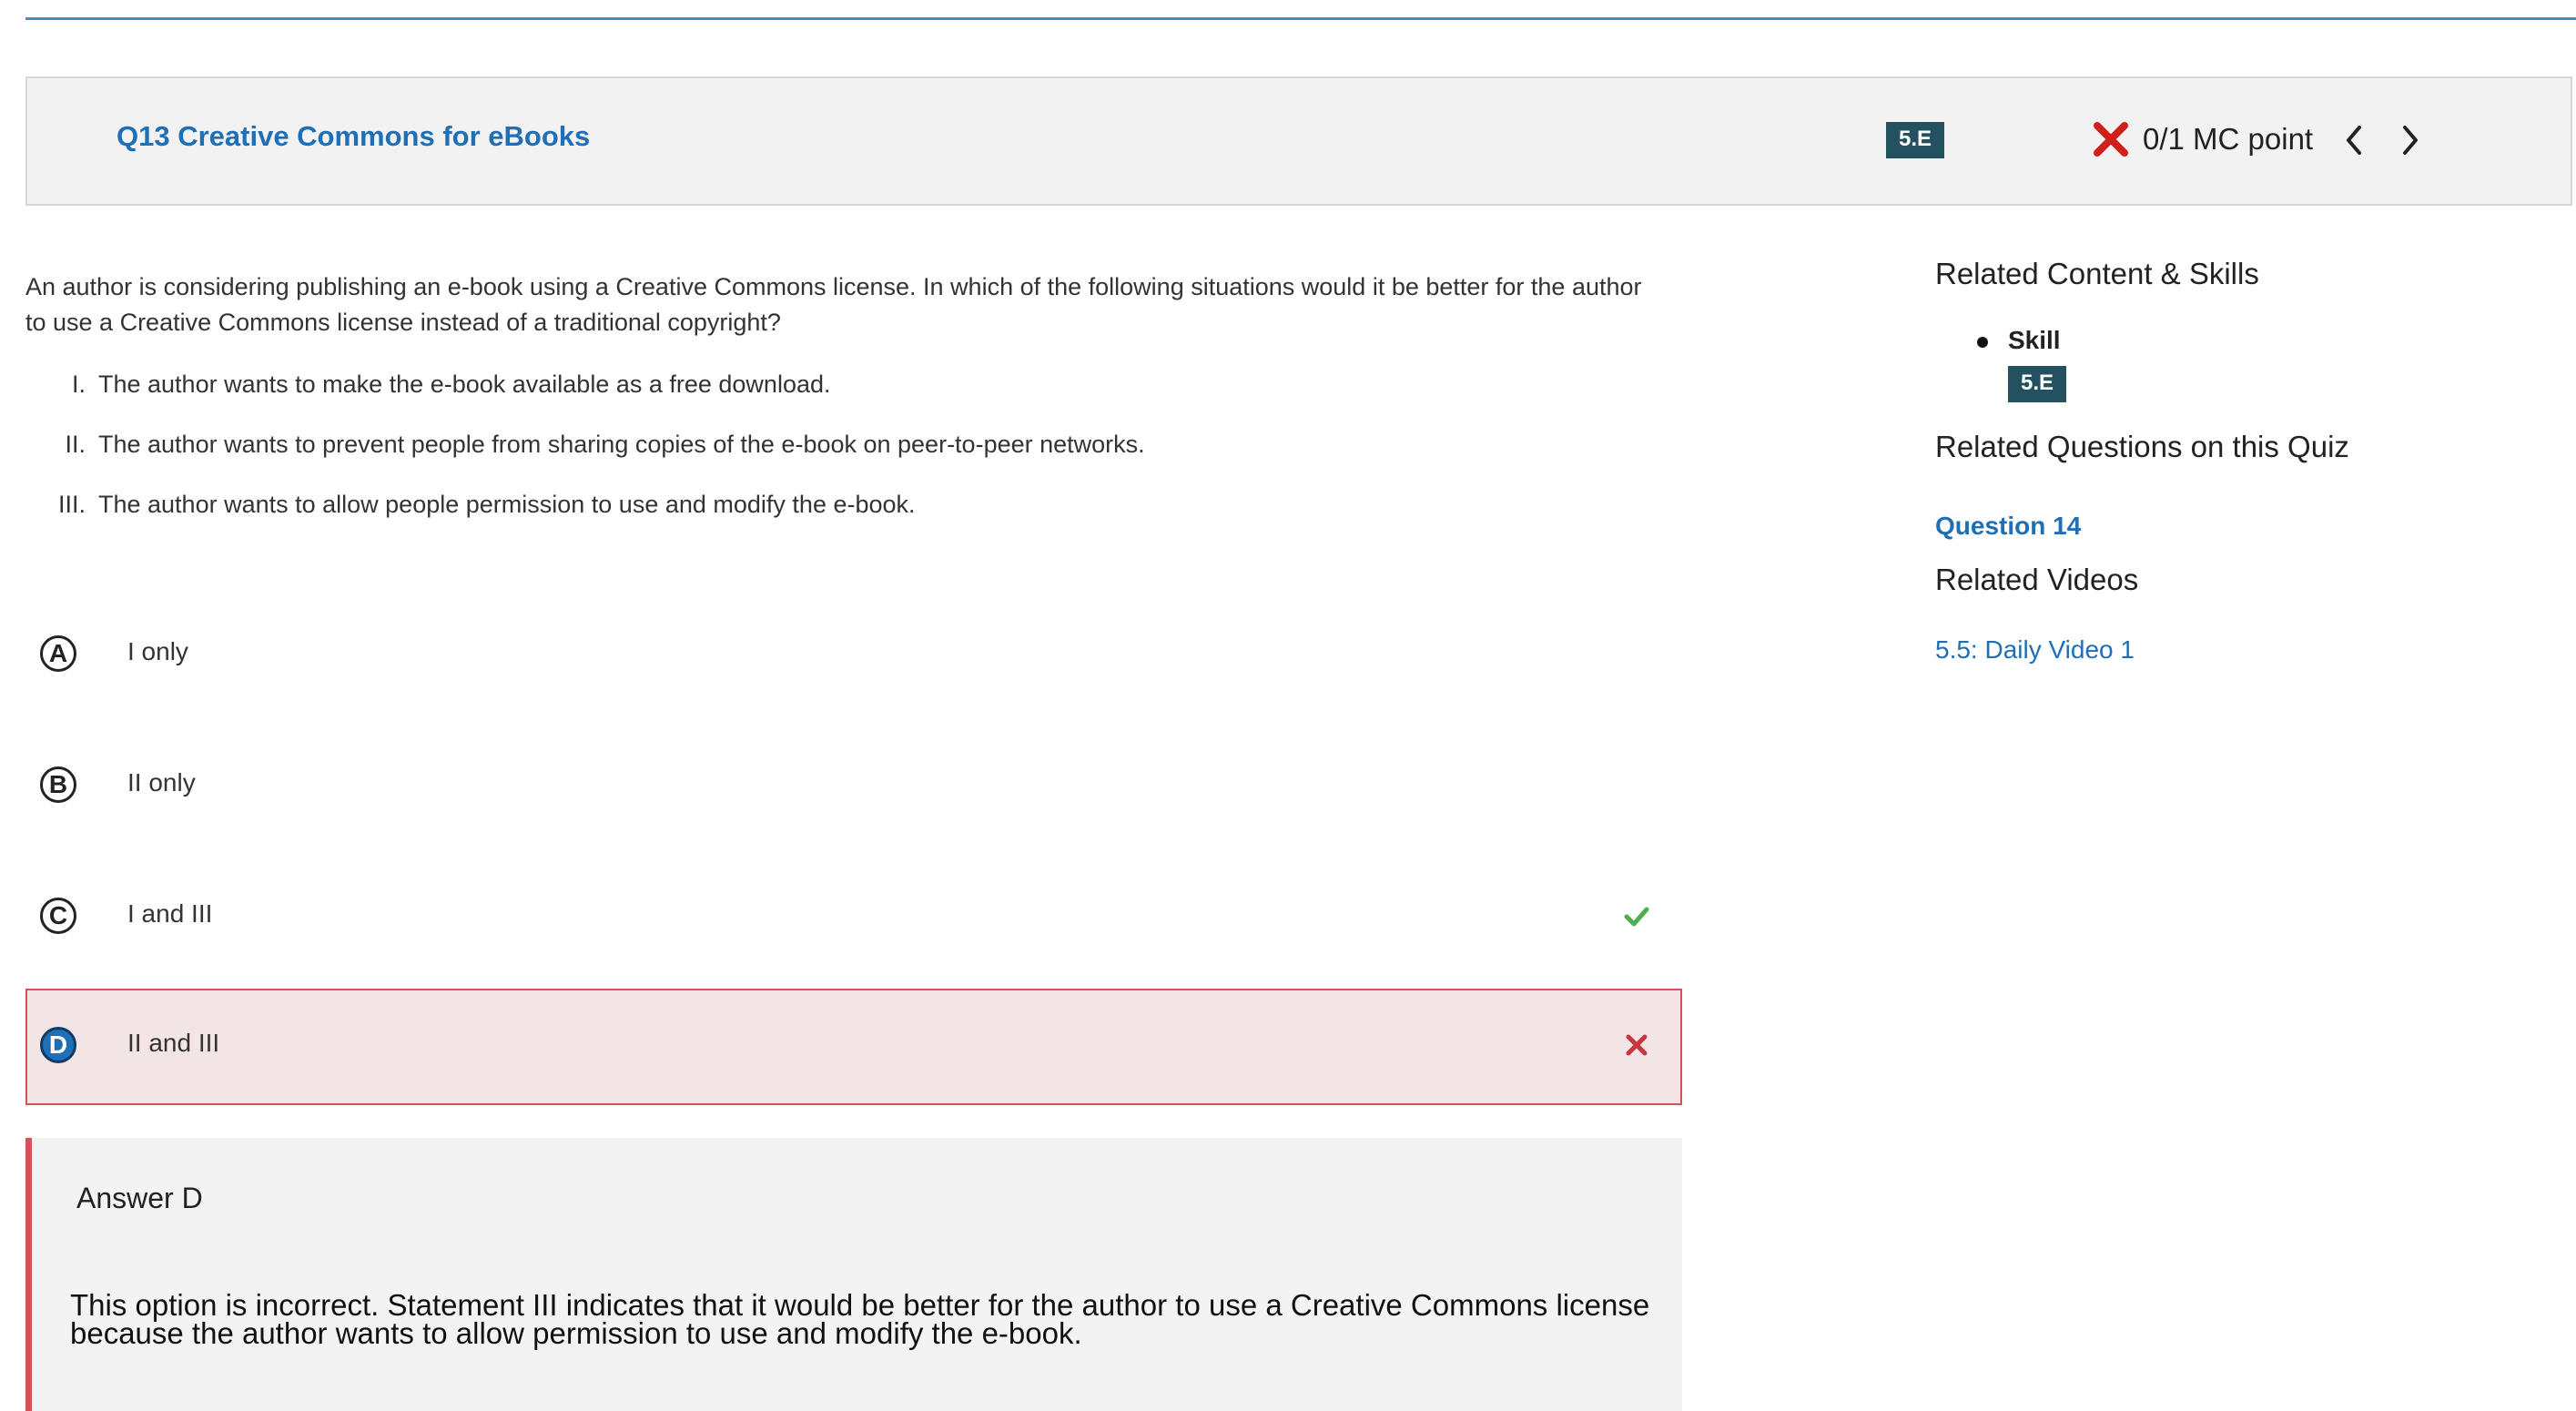 Image resolution: width=2576 pixels, height=1411 pixels. What do you see at coordinates (170, 913) in the screenshot?
I see `choice-text: I and III` at bounding box center [170, 913].